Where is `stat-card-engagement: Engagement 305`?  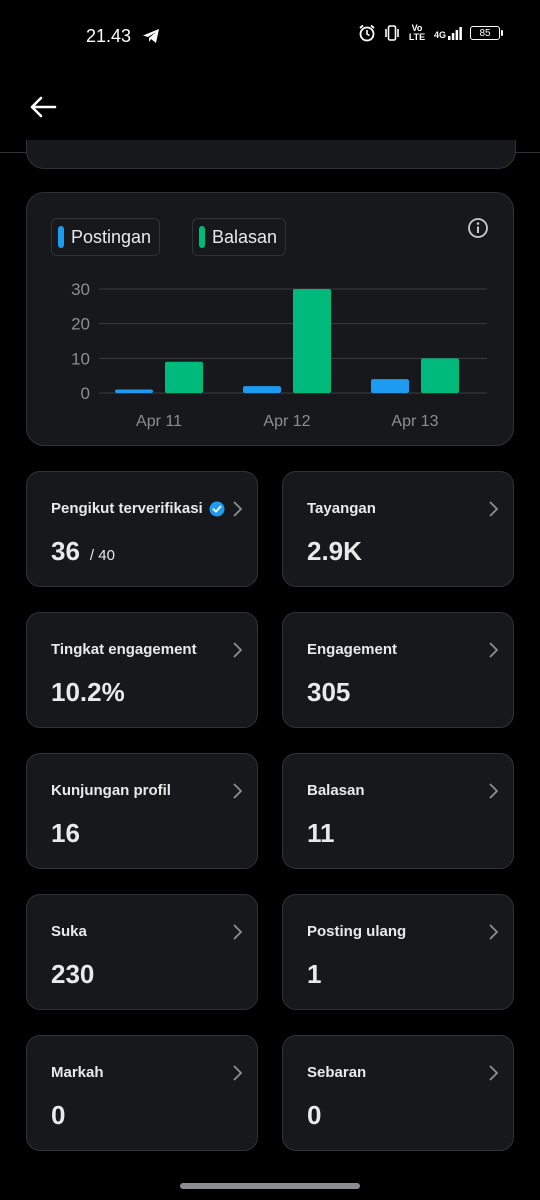
stat-card-engagement: Engagement 305 is located at coordinates (398, 670).